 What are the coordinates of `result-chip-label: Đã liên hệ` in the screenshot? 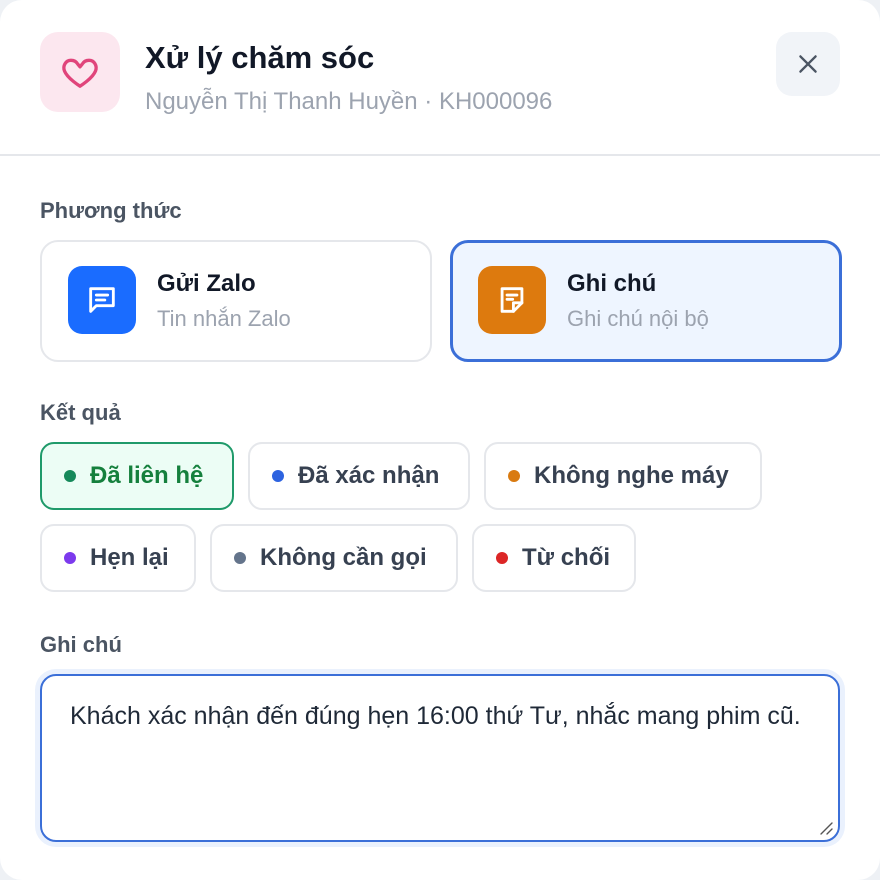 It's located at (147, 475).